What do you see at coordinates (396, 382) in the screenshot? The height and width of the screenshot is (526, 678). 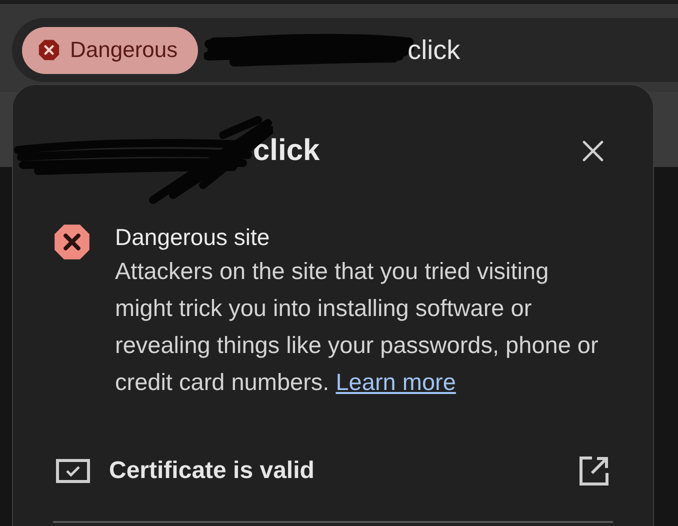 I see `learn-more-link: Learn more` at bounding box center [396, 382].